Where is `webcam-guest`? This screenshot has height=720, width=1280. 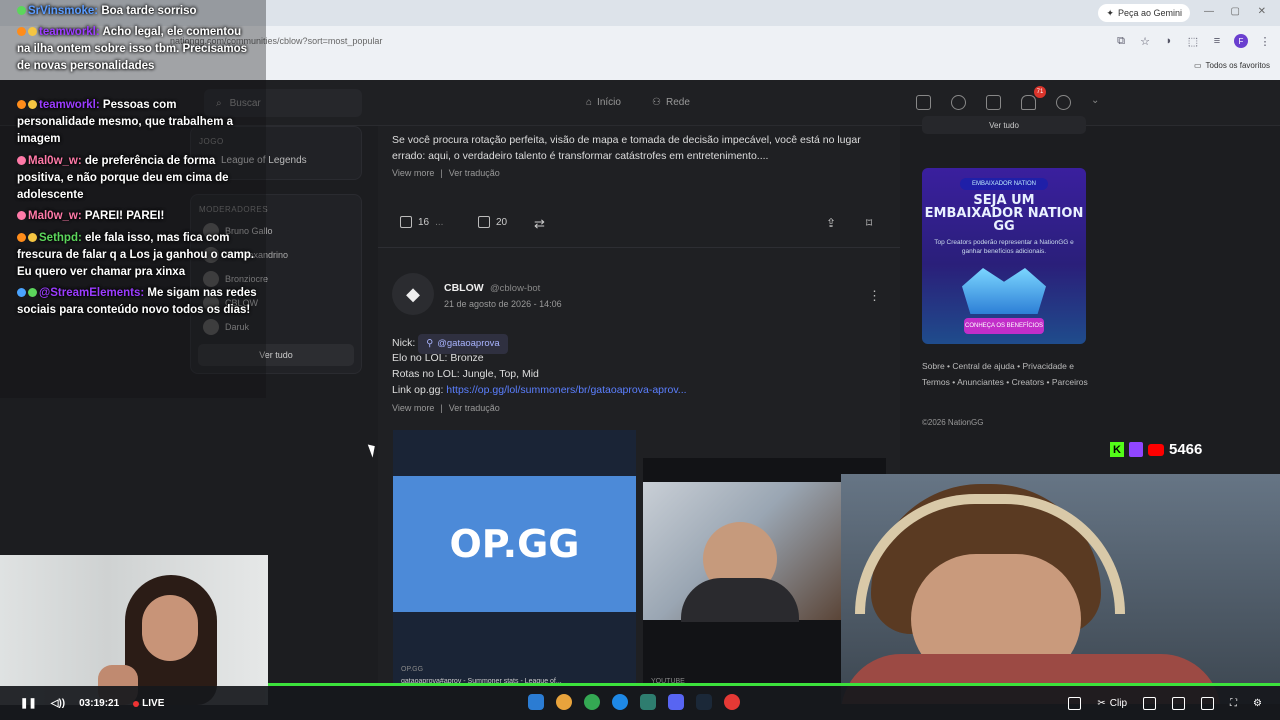 webcam-guest is located at coordinates (134, 630).